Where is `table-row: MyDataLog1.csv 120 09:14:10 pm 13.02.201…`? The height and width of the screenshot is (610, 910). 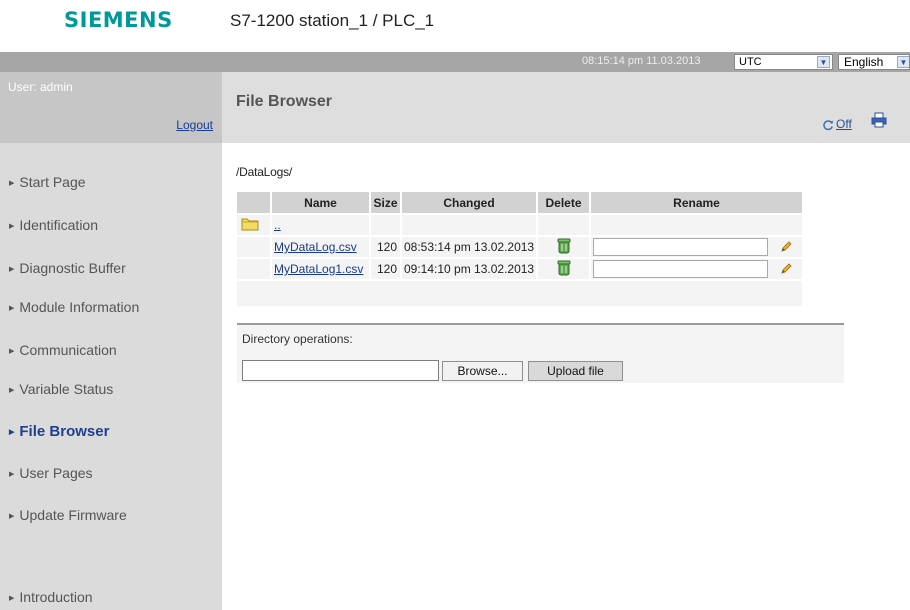 table-row: MyDataLog1.csv 120 09:14:10 pm 13.02.201… is located at coordinates (519, 268).